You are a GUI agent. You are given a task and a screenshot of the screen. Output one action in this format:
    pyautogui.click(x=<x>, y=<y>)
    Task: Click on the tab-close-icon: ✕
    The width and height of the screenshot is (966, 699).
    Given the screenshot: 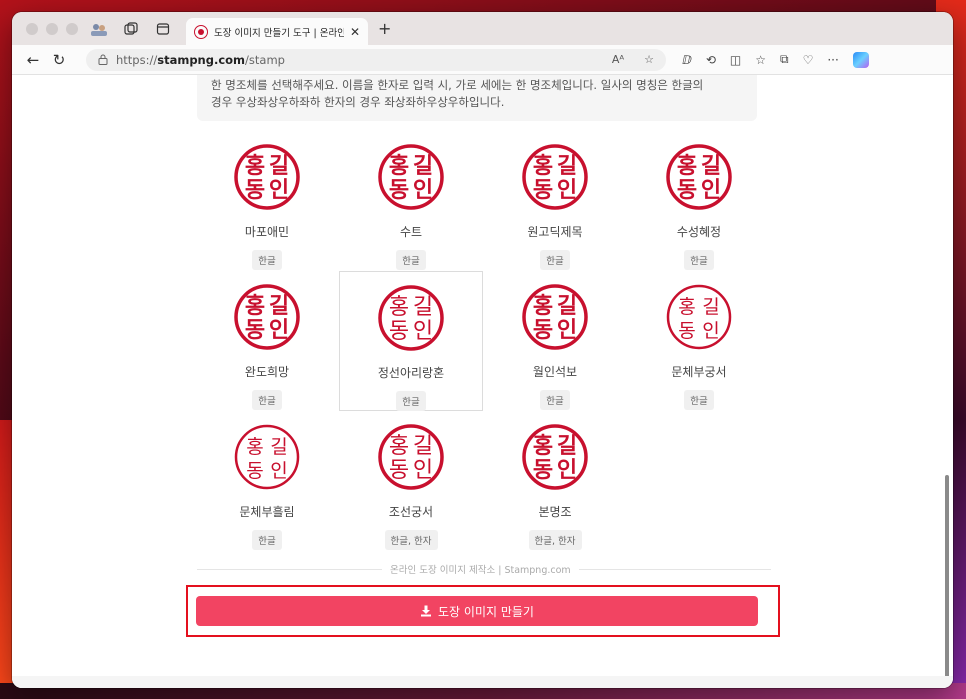 What is the action you would take?
    pyautogui.click(x=355, y=32)
    